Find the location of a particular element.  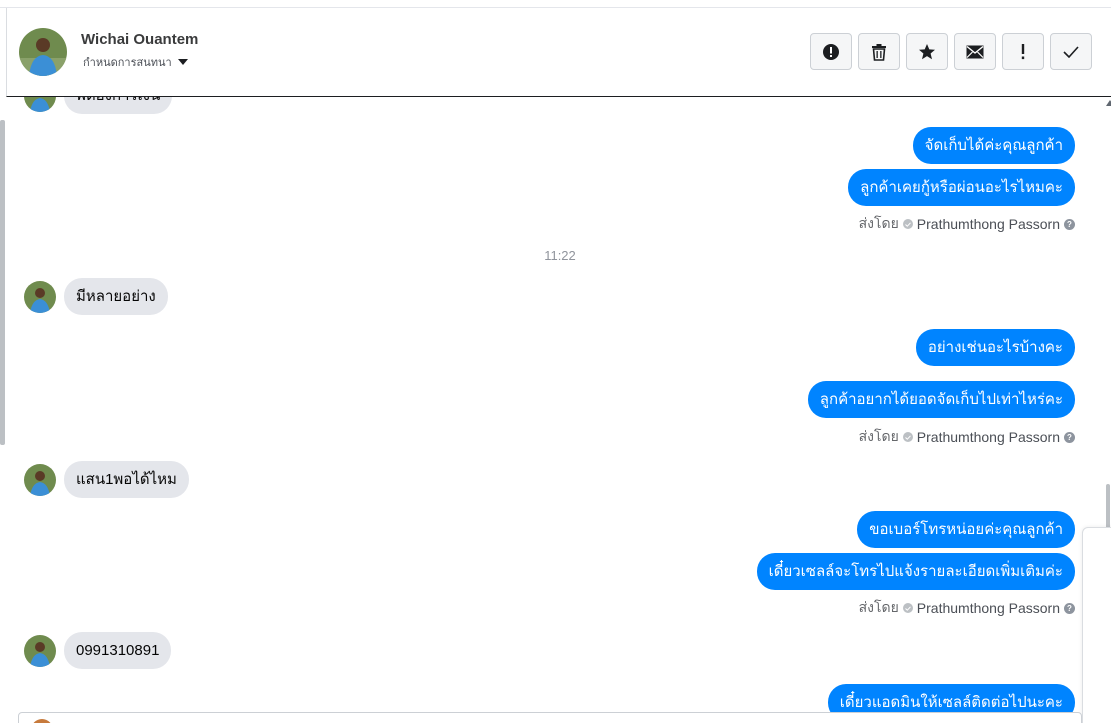

star-button is located at coordinates (927, 51).